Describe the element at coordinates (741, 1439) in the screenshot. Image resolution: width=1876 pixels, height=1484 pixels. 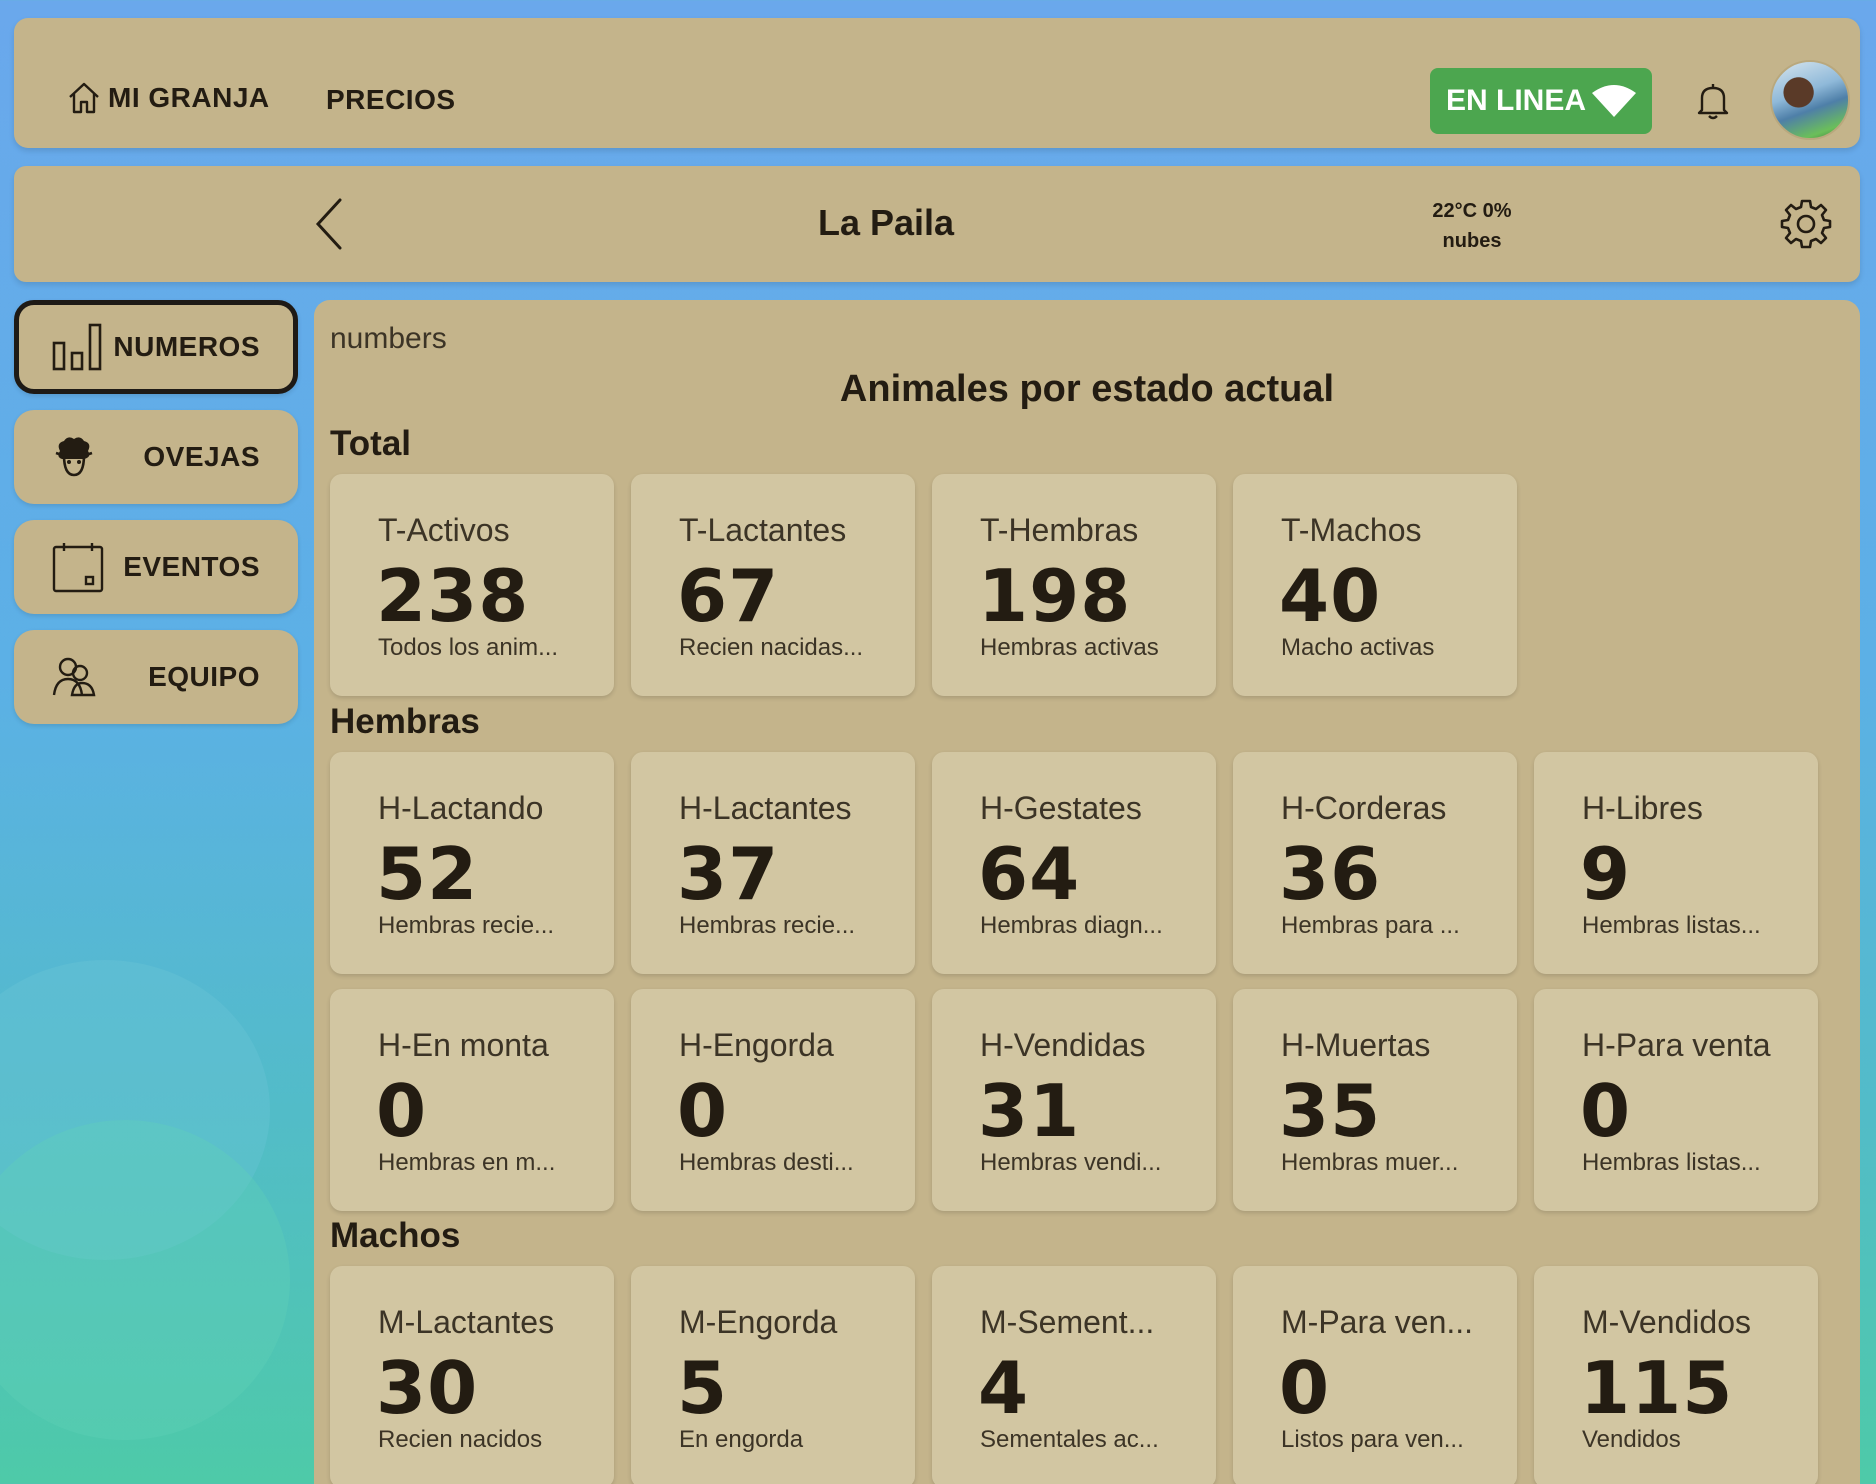
I see `stat-card-description: En engorda` at that location.